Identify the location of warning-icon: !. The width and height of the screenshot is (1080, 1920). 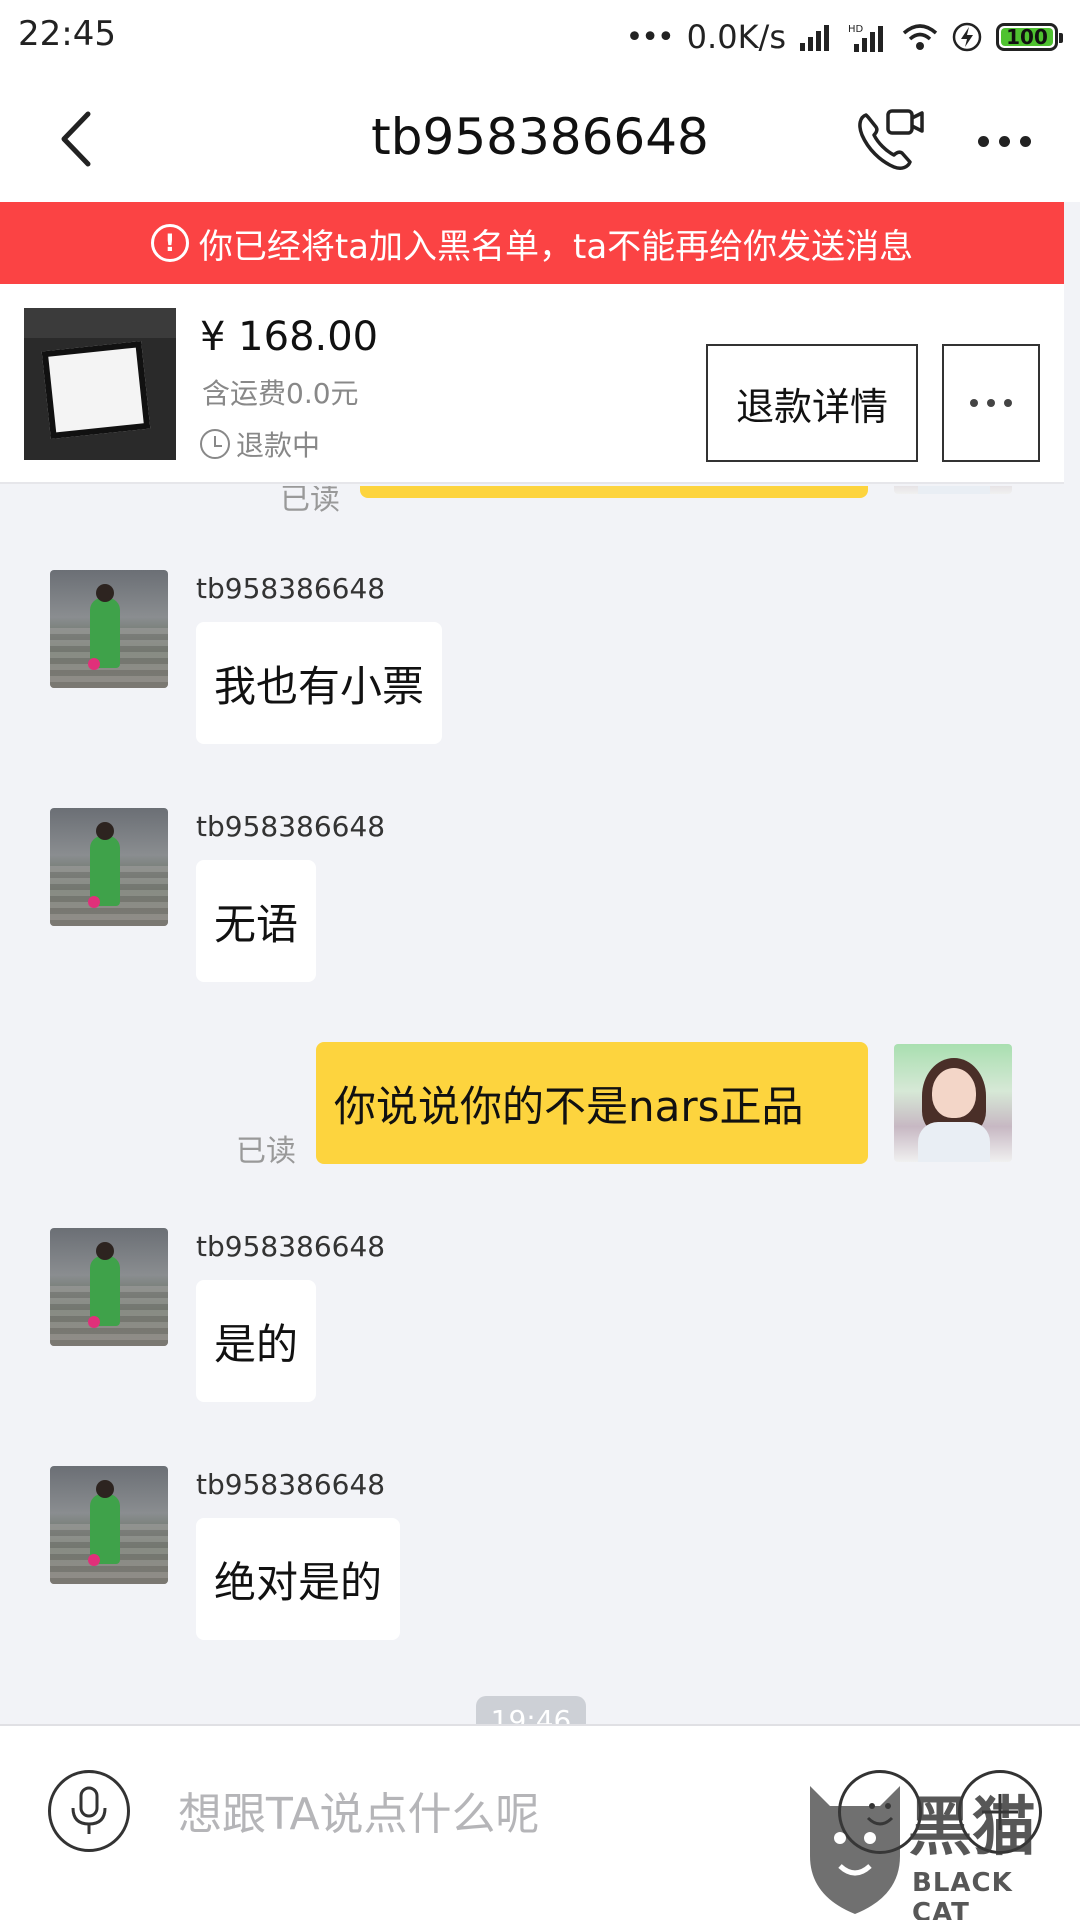
(169, 243).